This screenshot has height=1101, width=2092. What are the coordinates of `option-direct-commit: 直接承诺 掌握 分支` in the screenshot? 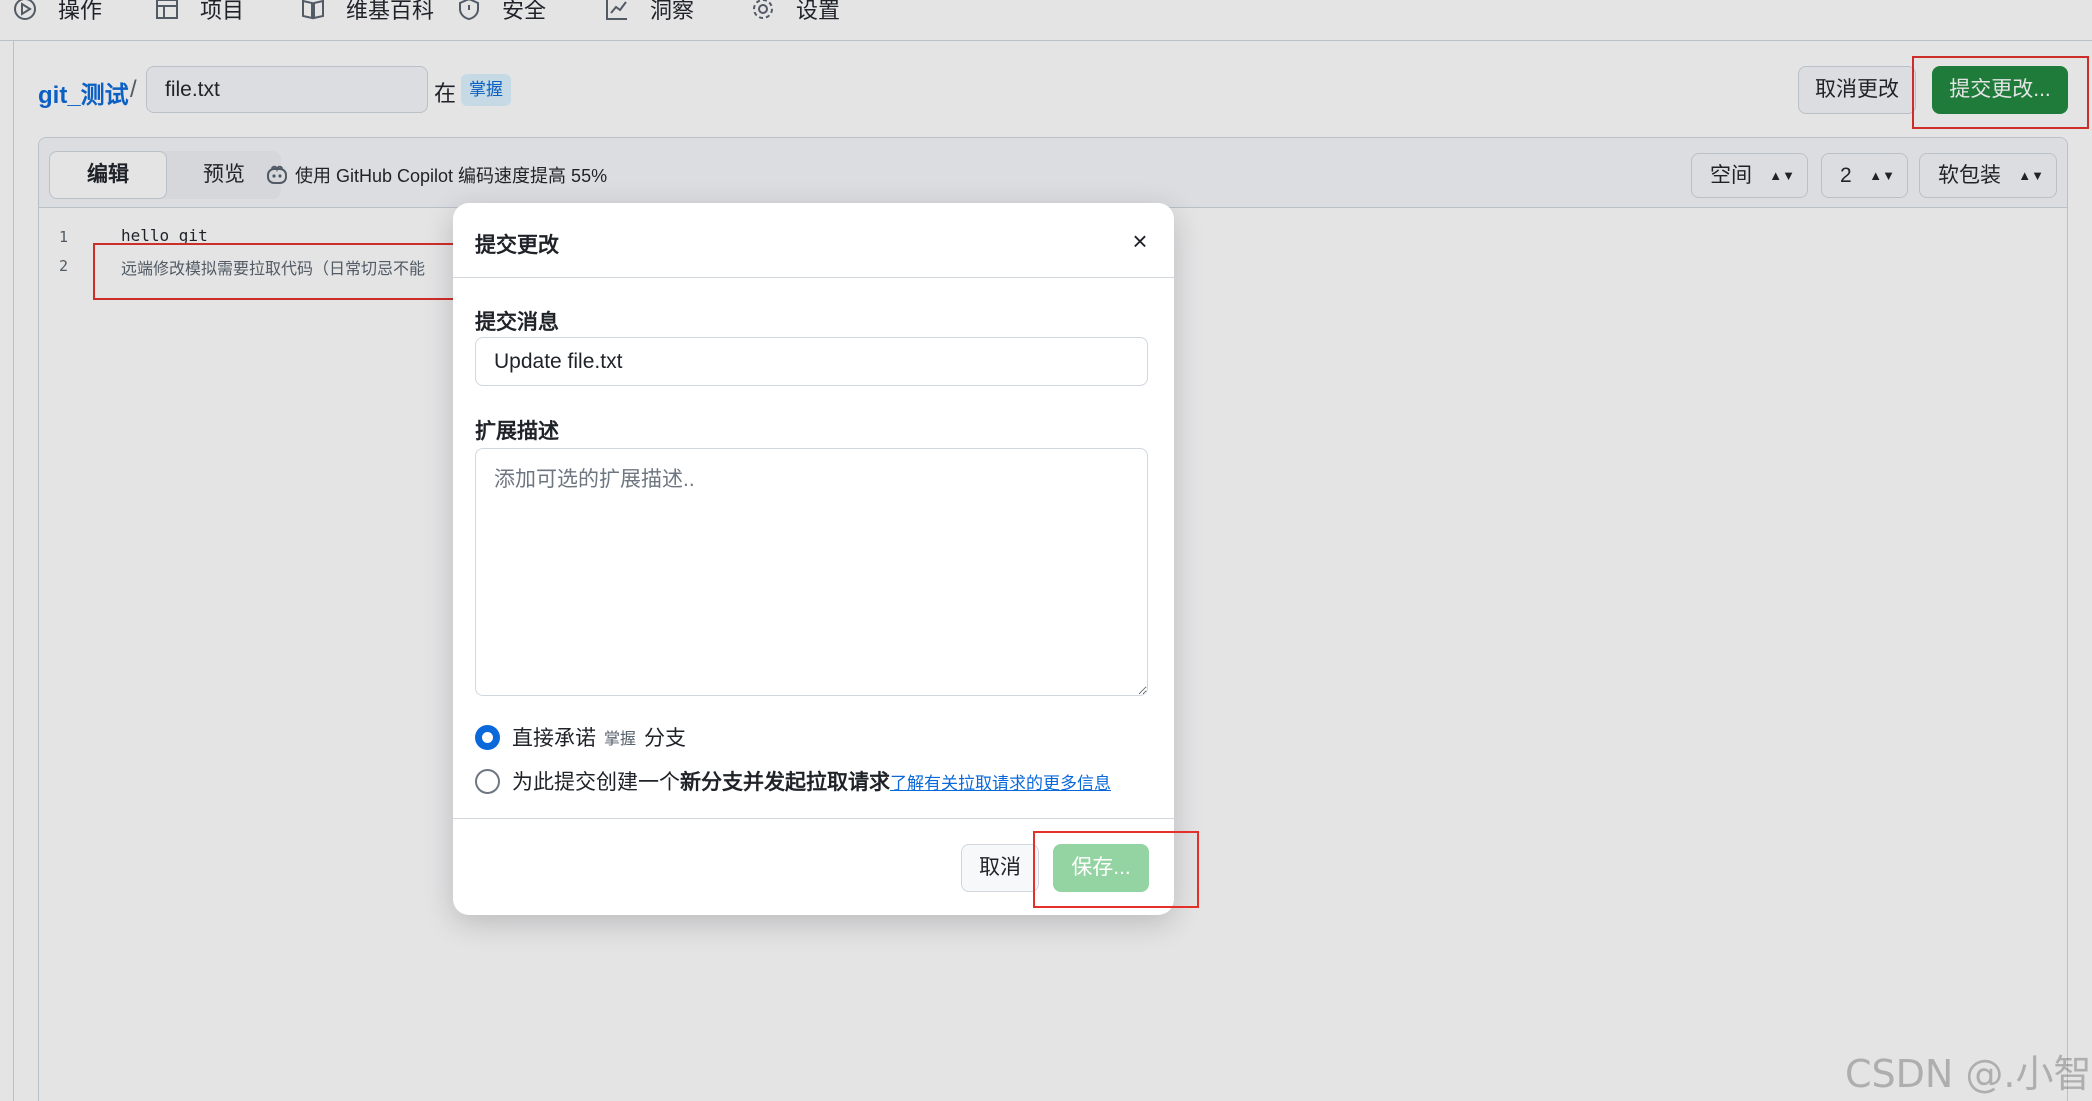 It's located at (580, 737).